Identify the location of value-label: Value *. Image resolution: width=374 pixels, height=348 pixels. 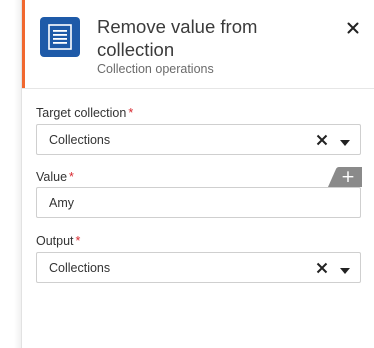
(55, 177).